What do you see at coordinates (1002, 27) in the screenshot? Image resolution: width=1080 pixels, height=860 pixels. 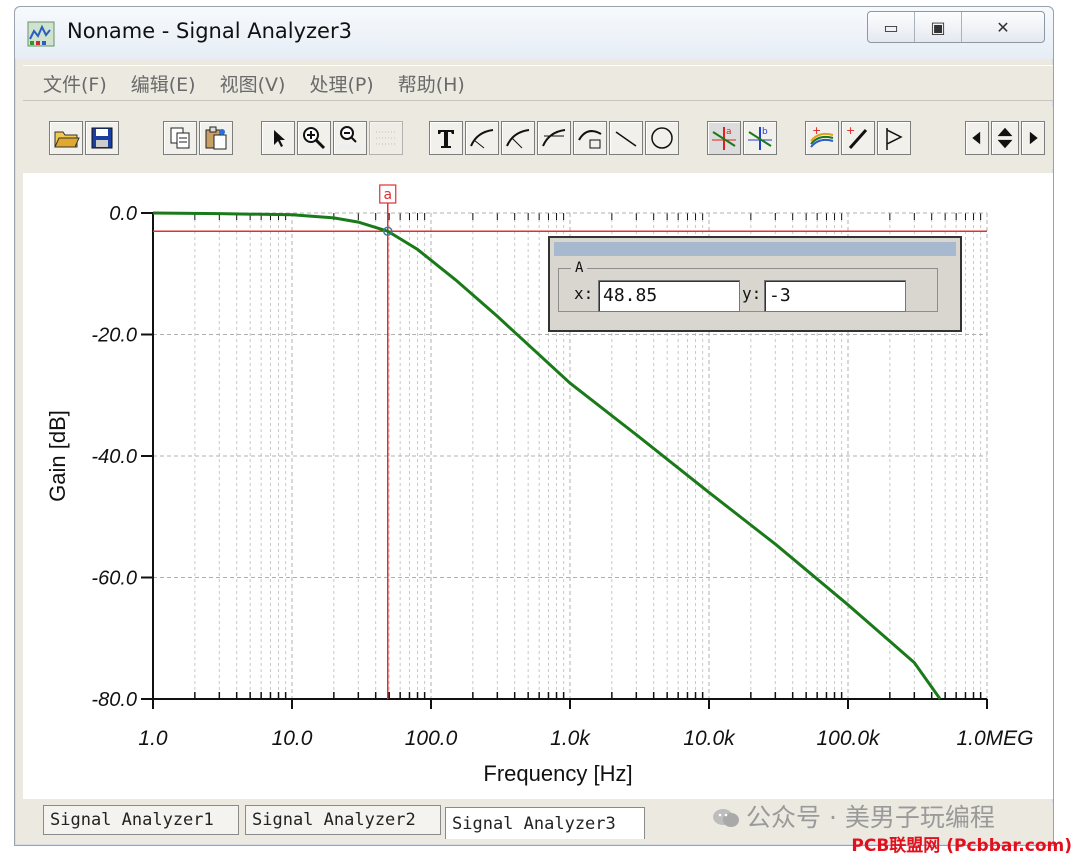 I see `close-icon: ✕` at bounding box center [1002, 27].